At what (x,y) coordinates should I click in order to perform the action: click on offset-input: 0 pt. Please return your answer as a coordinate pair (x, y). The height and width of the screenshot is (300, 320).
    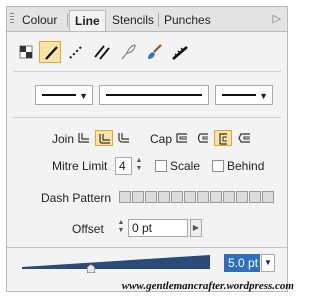
    Looking at the image, I should click on (158, 228).